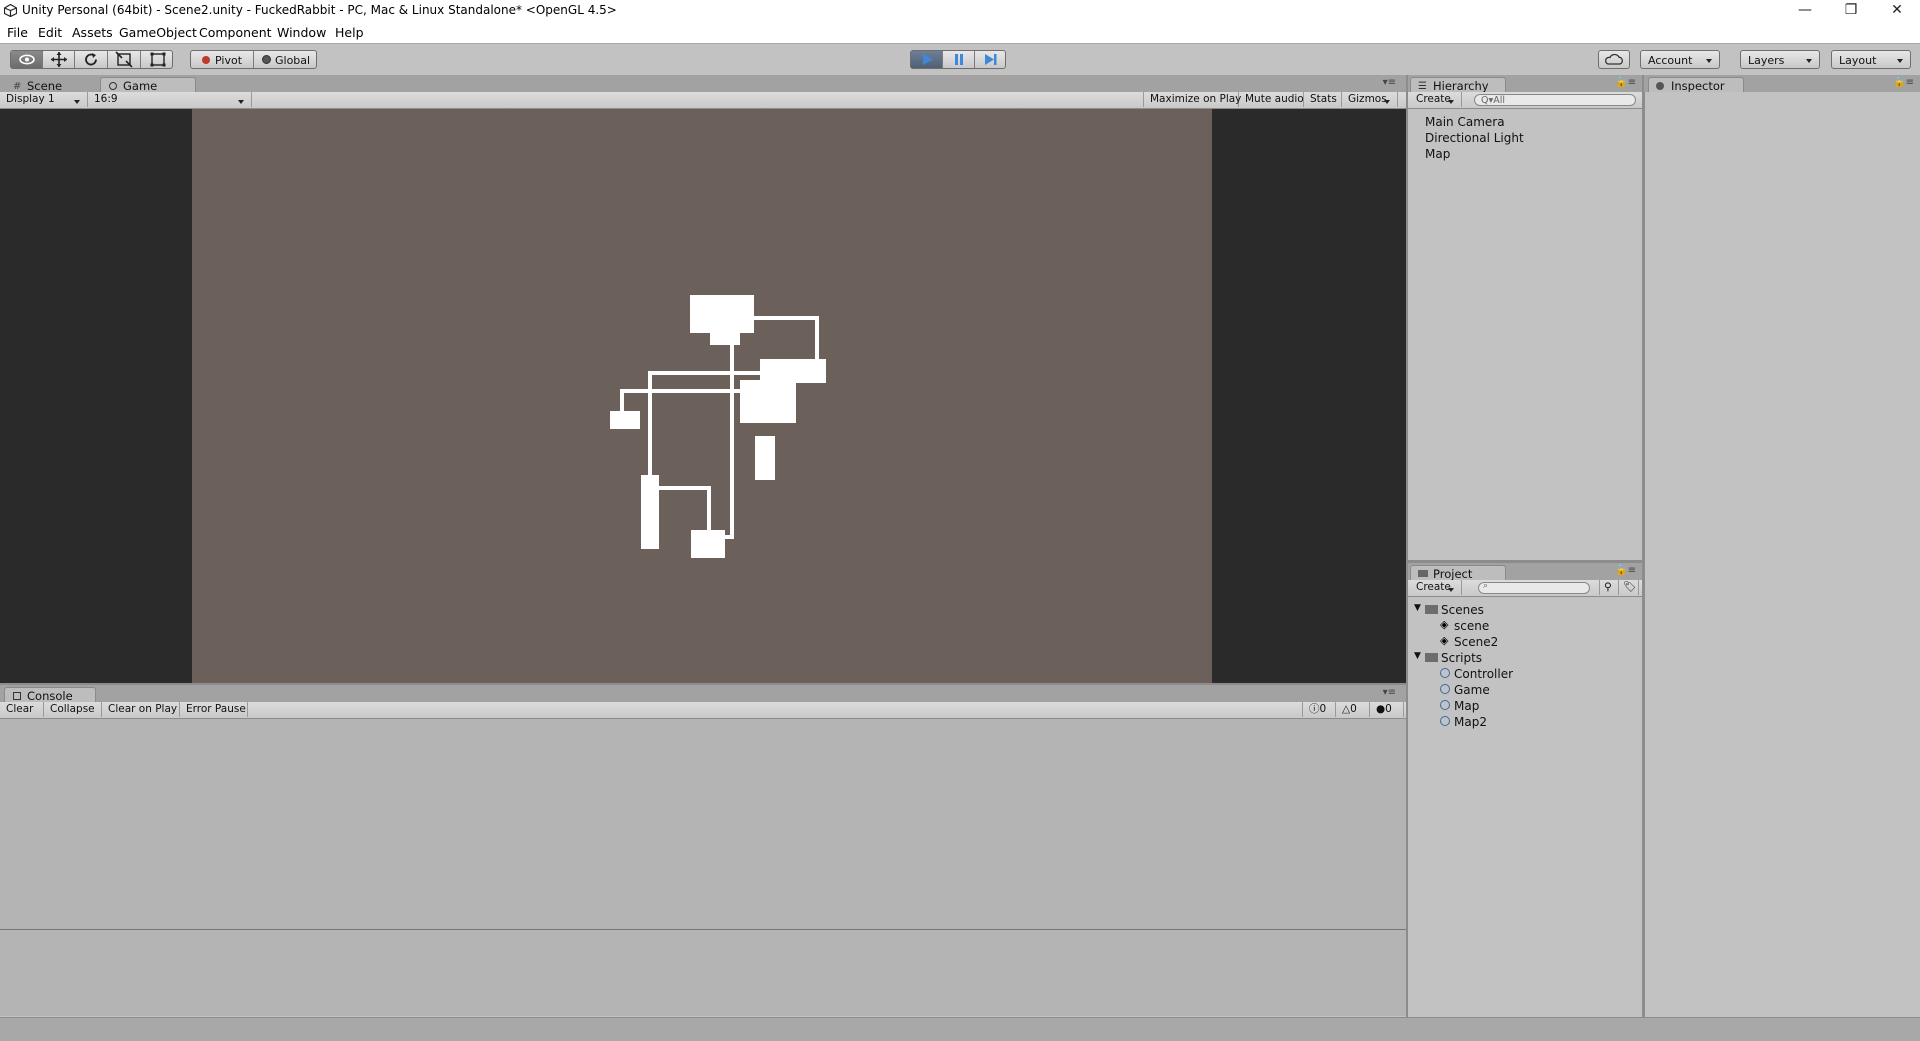 This screenshot has width=1920, height=1041. What do you see at coordinates (1858, 60) in the screenshot?
I see `layout-label: Layout` at bounding box center [1858, 60].